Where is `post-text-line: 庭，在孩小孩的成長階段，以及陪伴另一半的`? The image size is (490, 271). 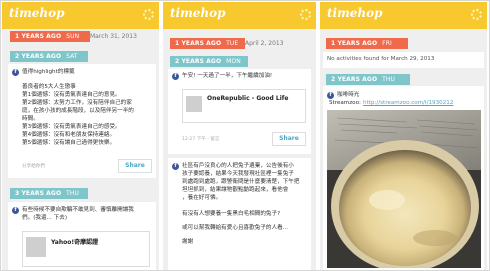
post-text-line: 庭，在孩小孩的成長階段，以及陪伴另一半的 is located at coordinates (78, 111).